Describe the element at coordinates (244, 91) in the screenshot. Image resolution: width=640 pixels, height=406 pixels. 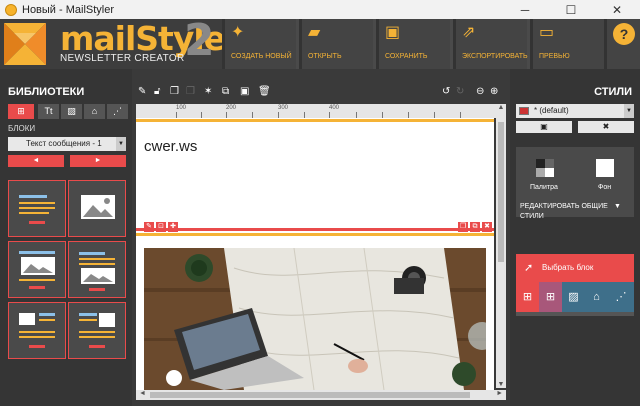
I see `save-block-icon: ▣` at that location.